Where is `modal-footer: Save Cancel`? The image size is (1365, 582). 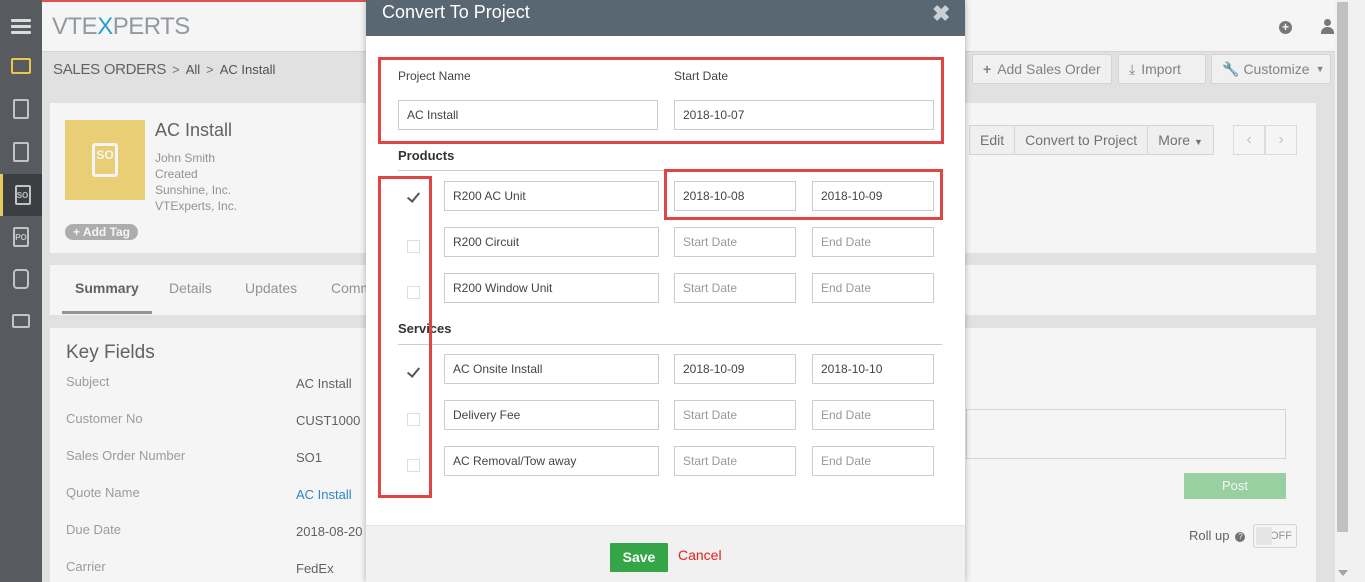 modal-footer: Save Cancel is located at coordinates (665, 553).